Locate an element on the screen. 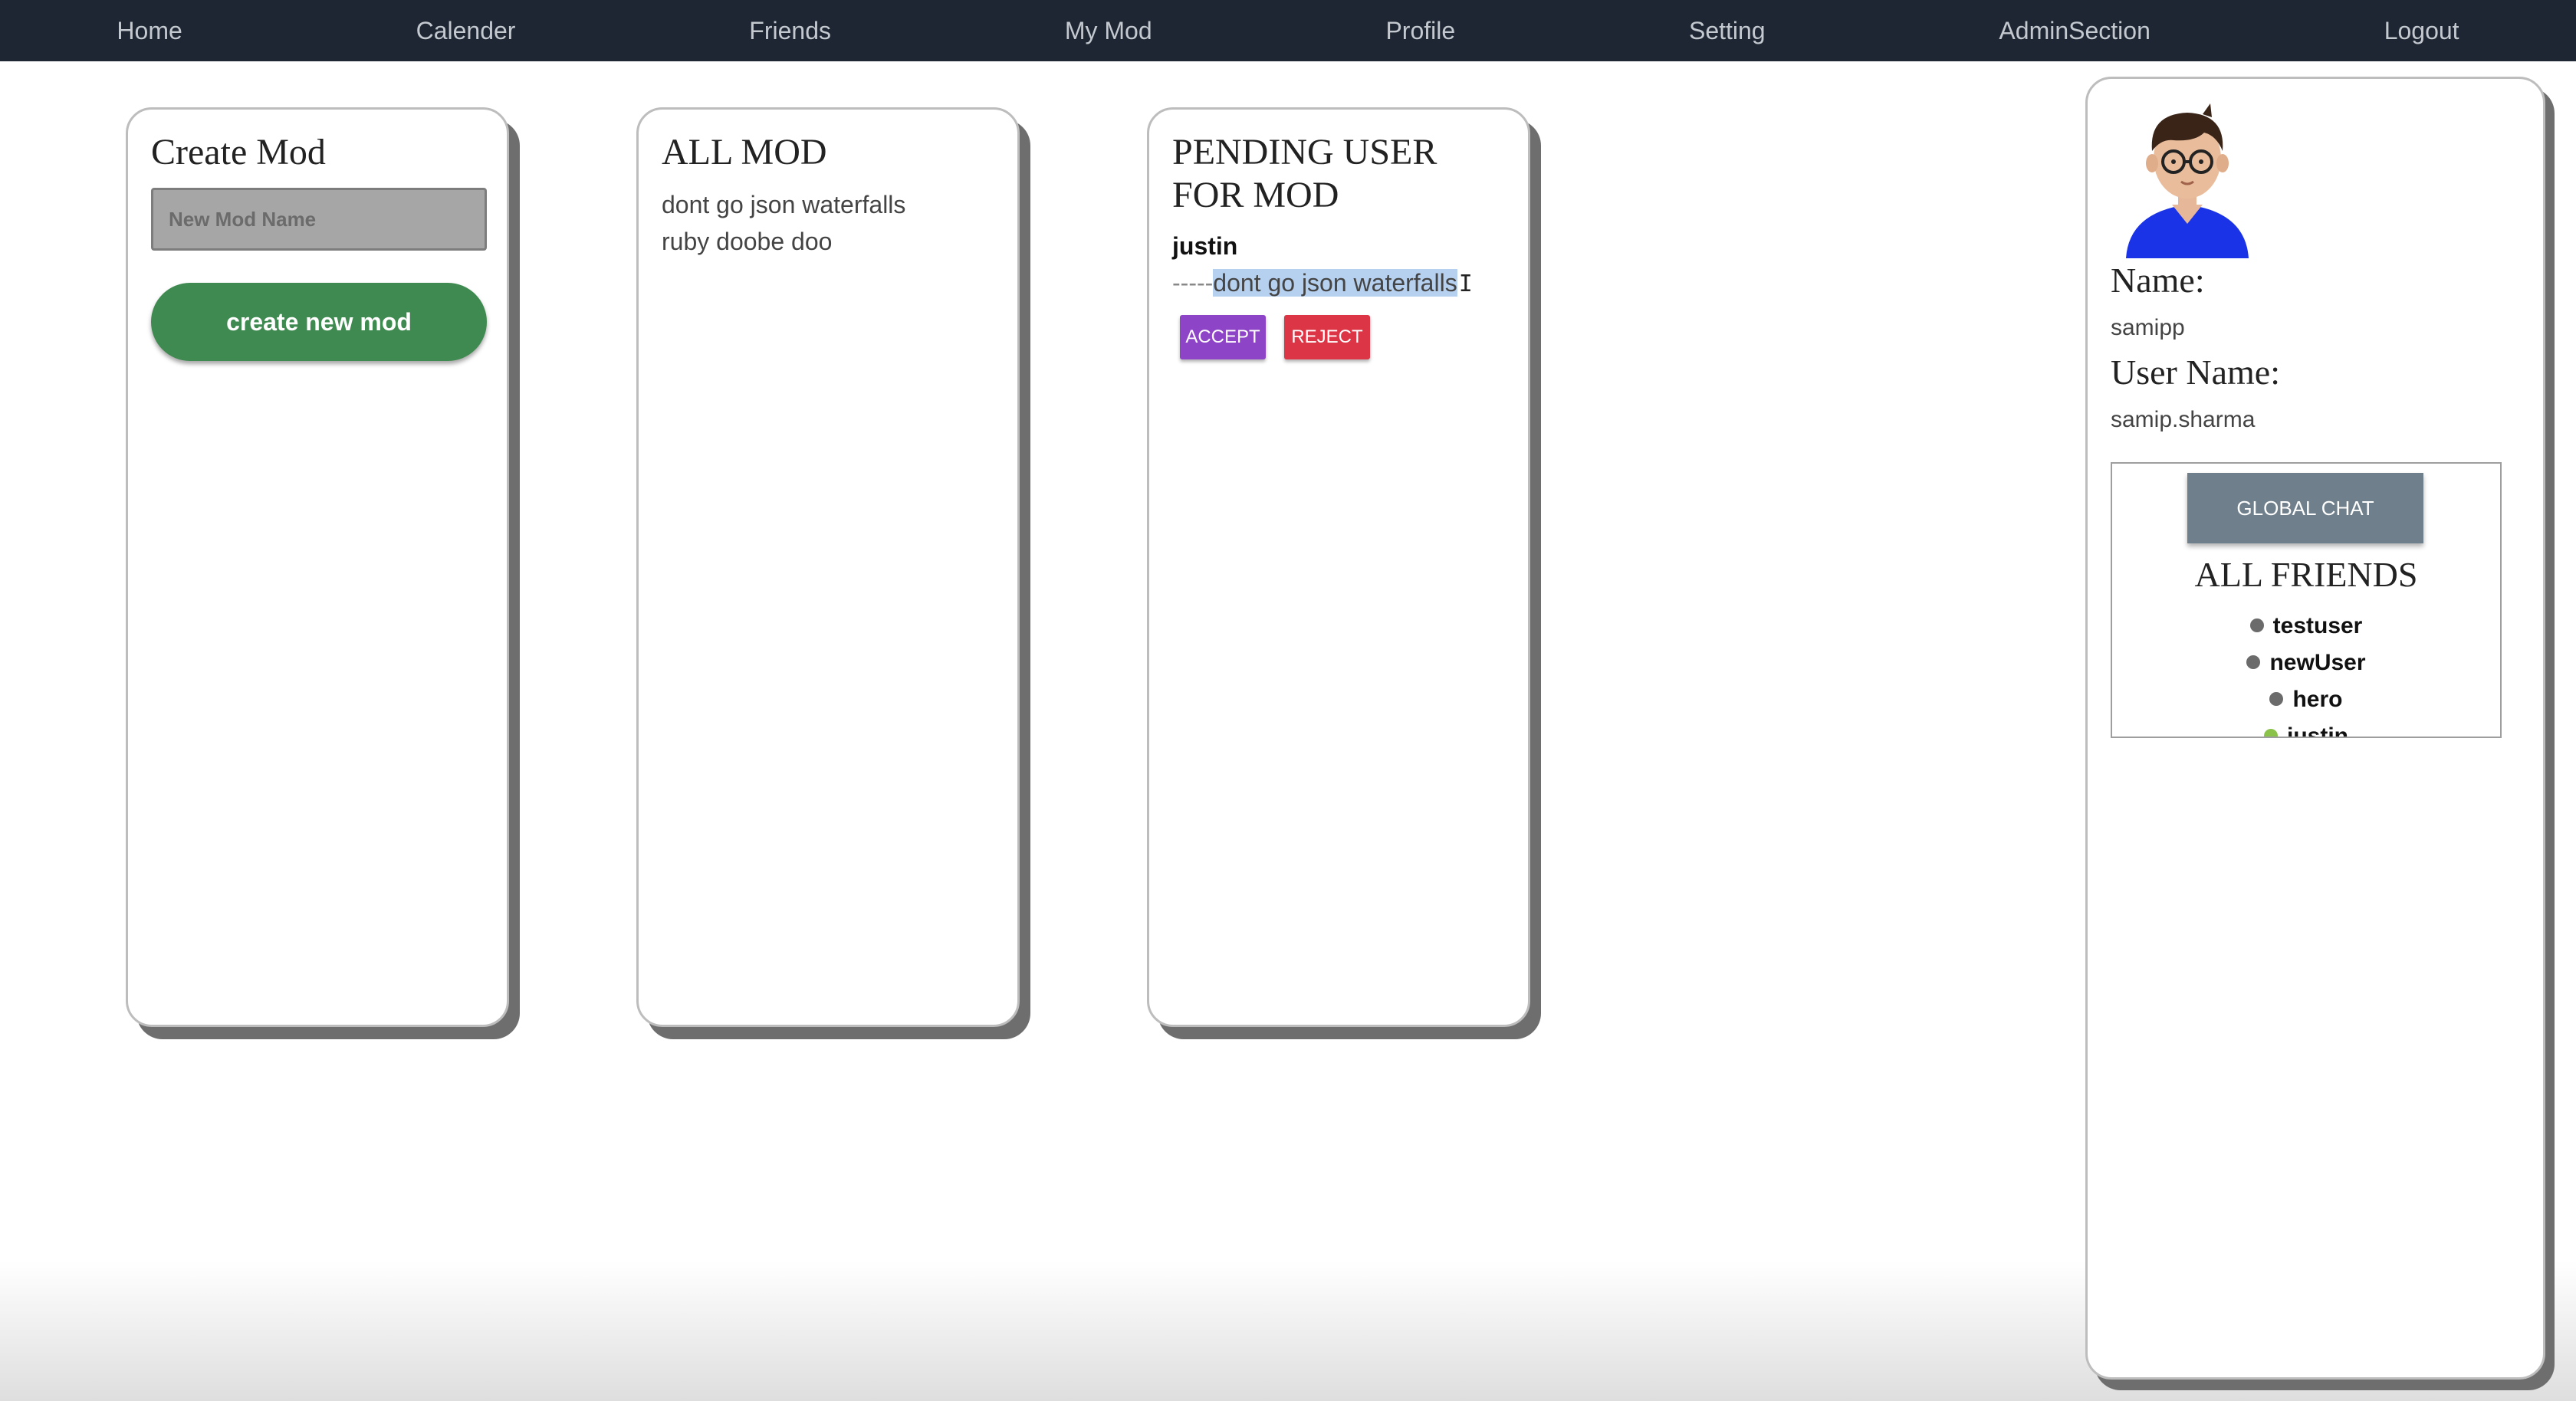 This screenshot has height=1401, width=2576. pending-user-name: justin is located at coordinates (1205, 246).